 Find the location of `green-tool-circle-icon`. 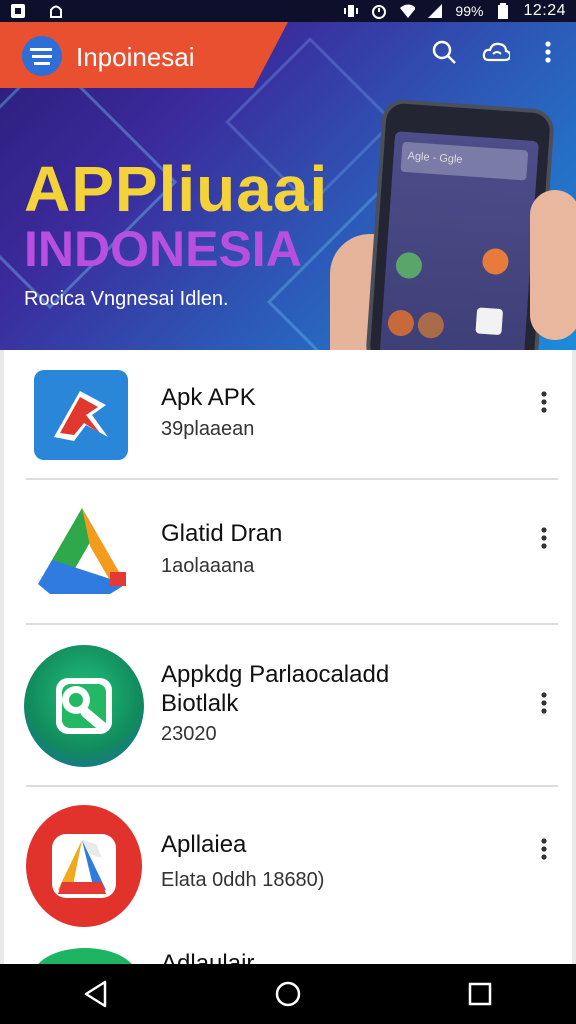

green-tool-circle-icon is located at coordinates (84, 706).